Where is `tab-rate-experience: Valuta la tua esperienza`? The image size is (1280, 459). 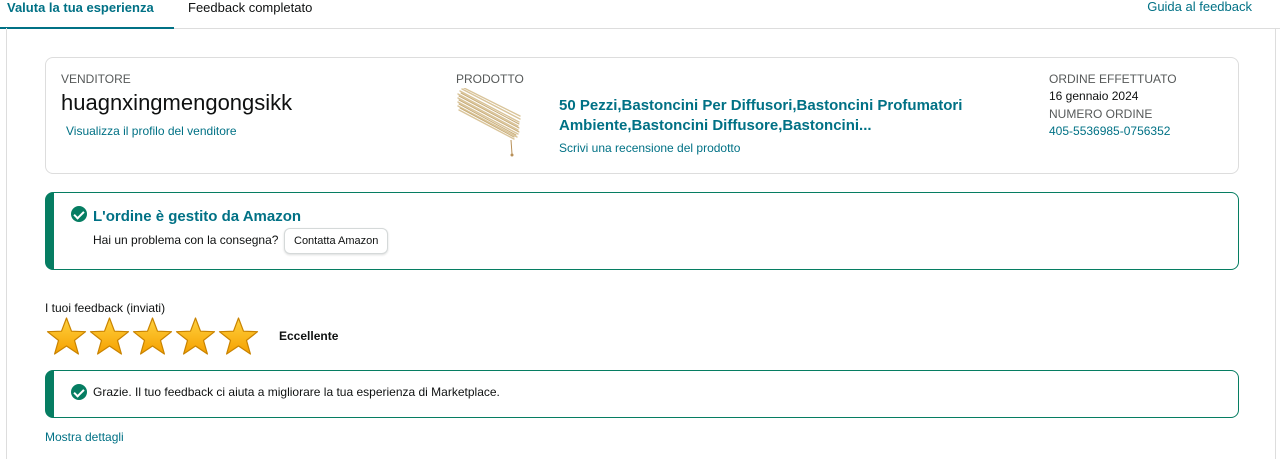
tab-rate-experience: Valuta la tua esperienza is located at coordinates (87, 14).